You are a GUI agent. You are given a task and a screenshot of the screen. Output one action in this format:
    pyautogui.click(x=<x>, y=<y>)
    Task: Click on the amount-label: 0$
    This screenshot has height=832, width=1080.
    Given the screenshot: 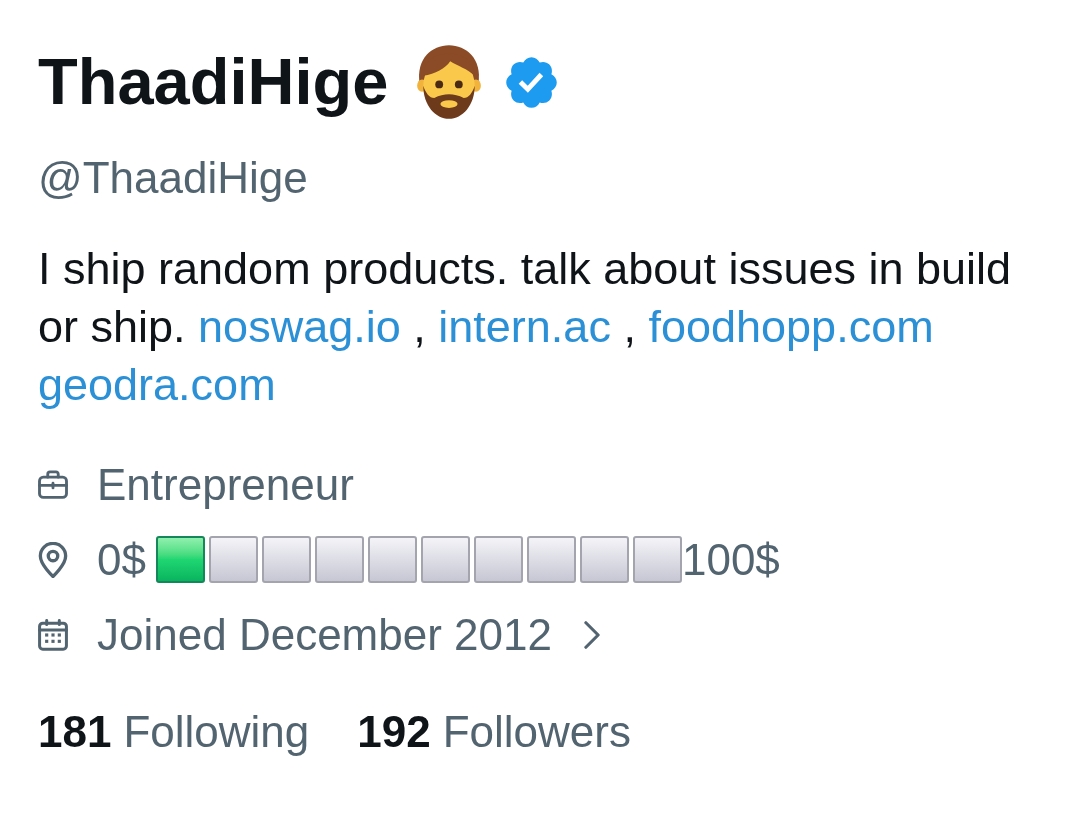 What is the action you would take?
    pyautogui.click(x=121, y=559)
    